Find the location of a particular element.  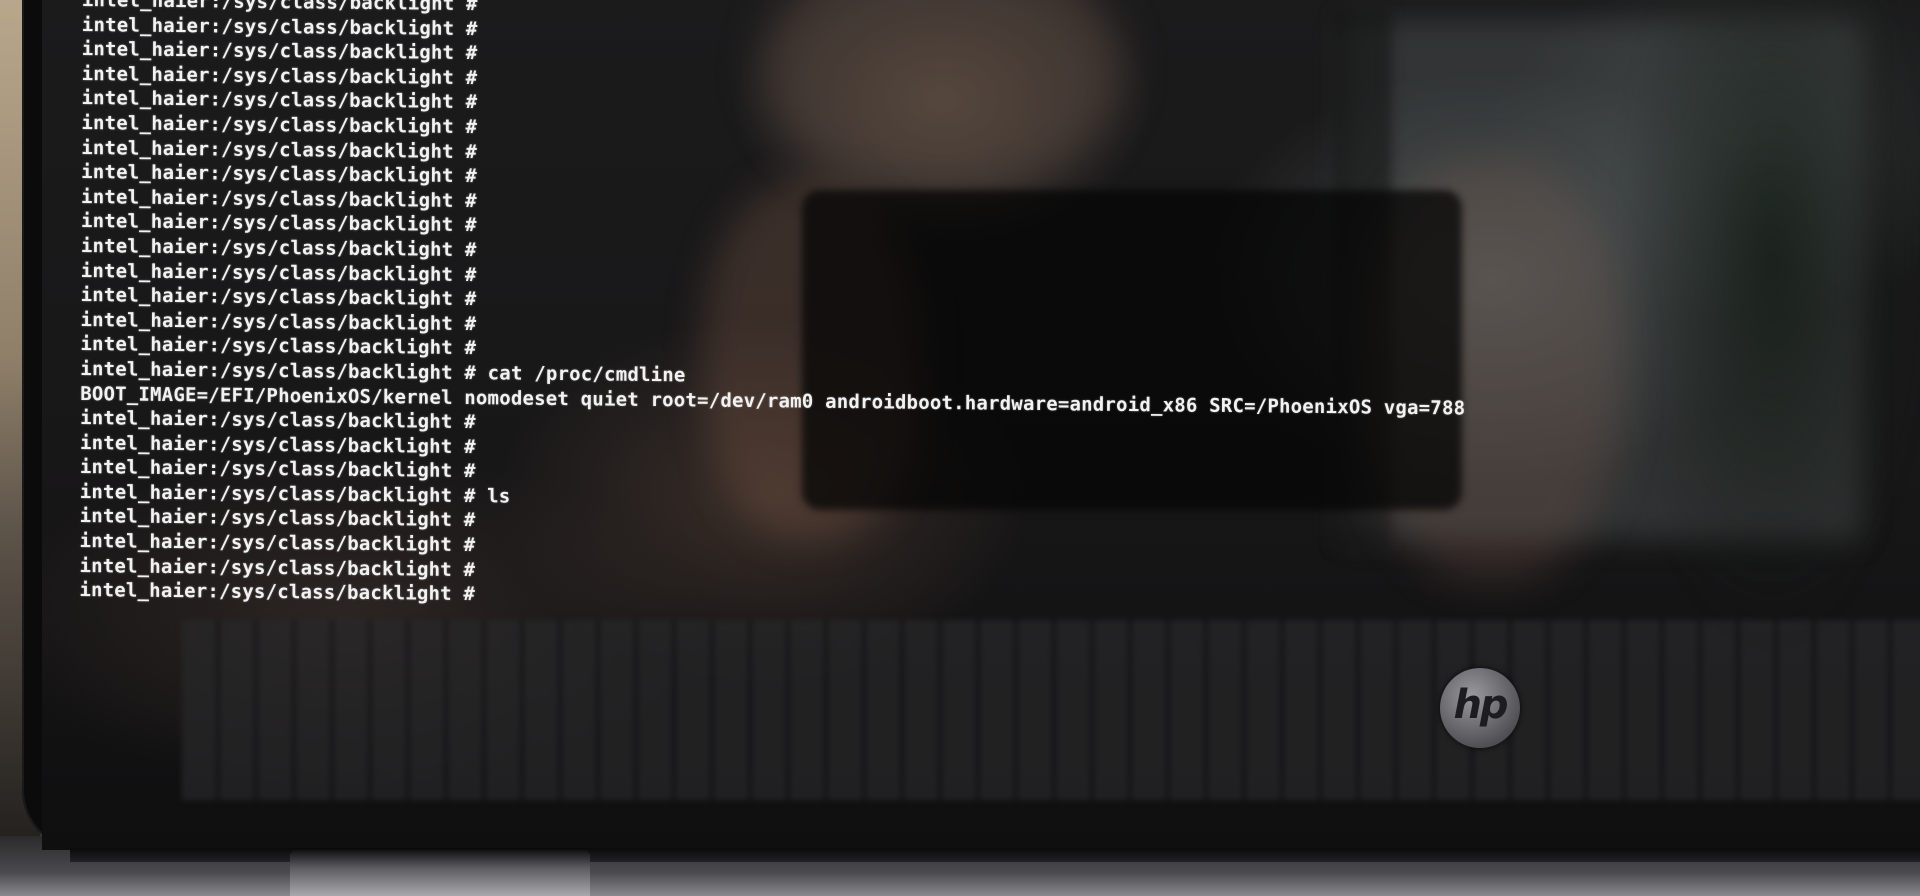

laptop-hinge is located at coordinates (440, 873).